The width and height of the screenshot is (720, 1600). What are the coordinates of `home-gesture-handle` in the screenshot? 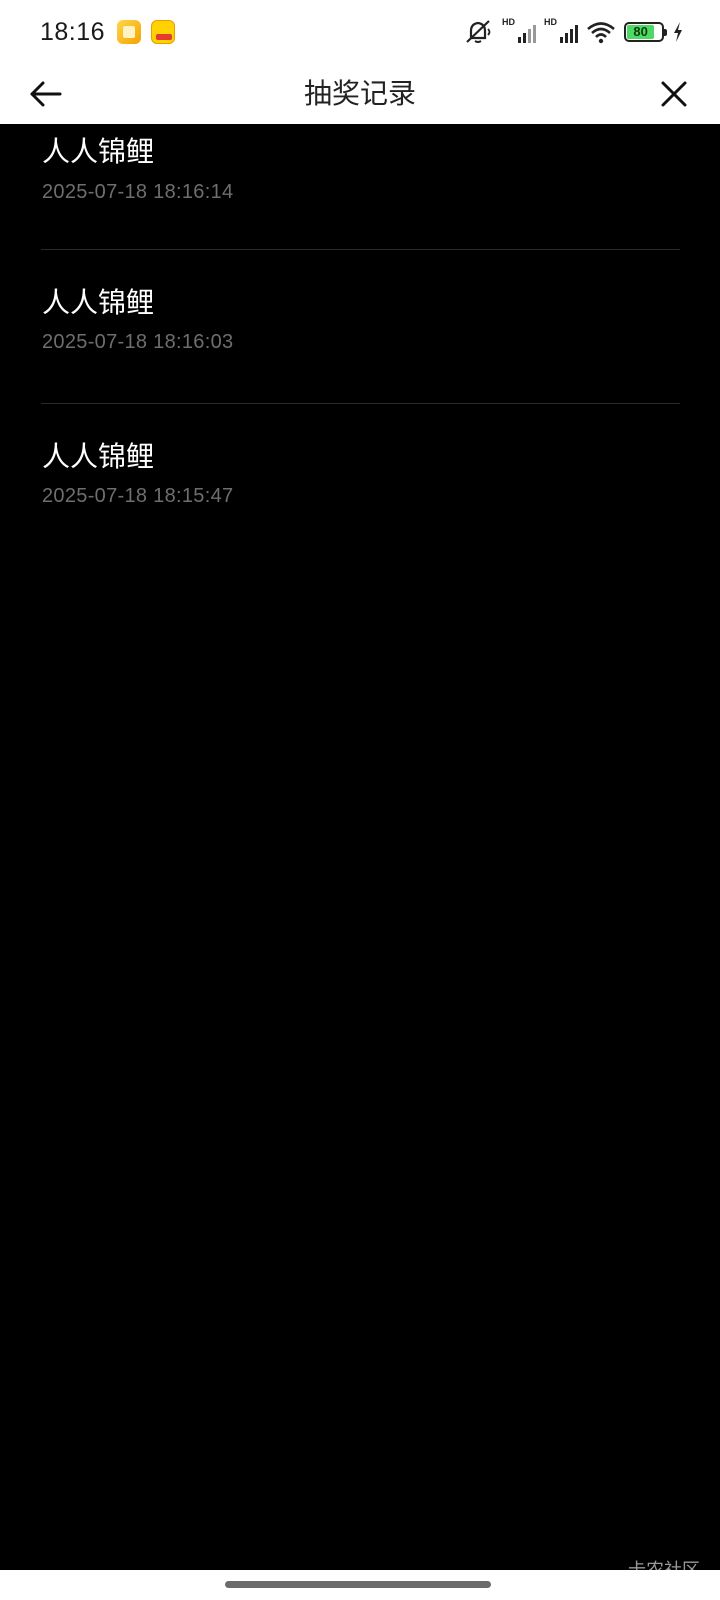 It's located at (358, 1584).